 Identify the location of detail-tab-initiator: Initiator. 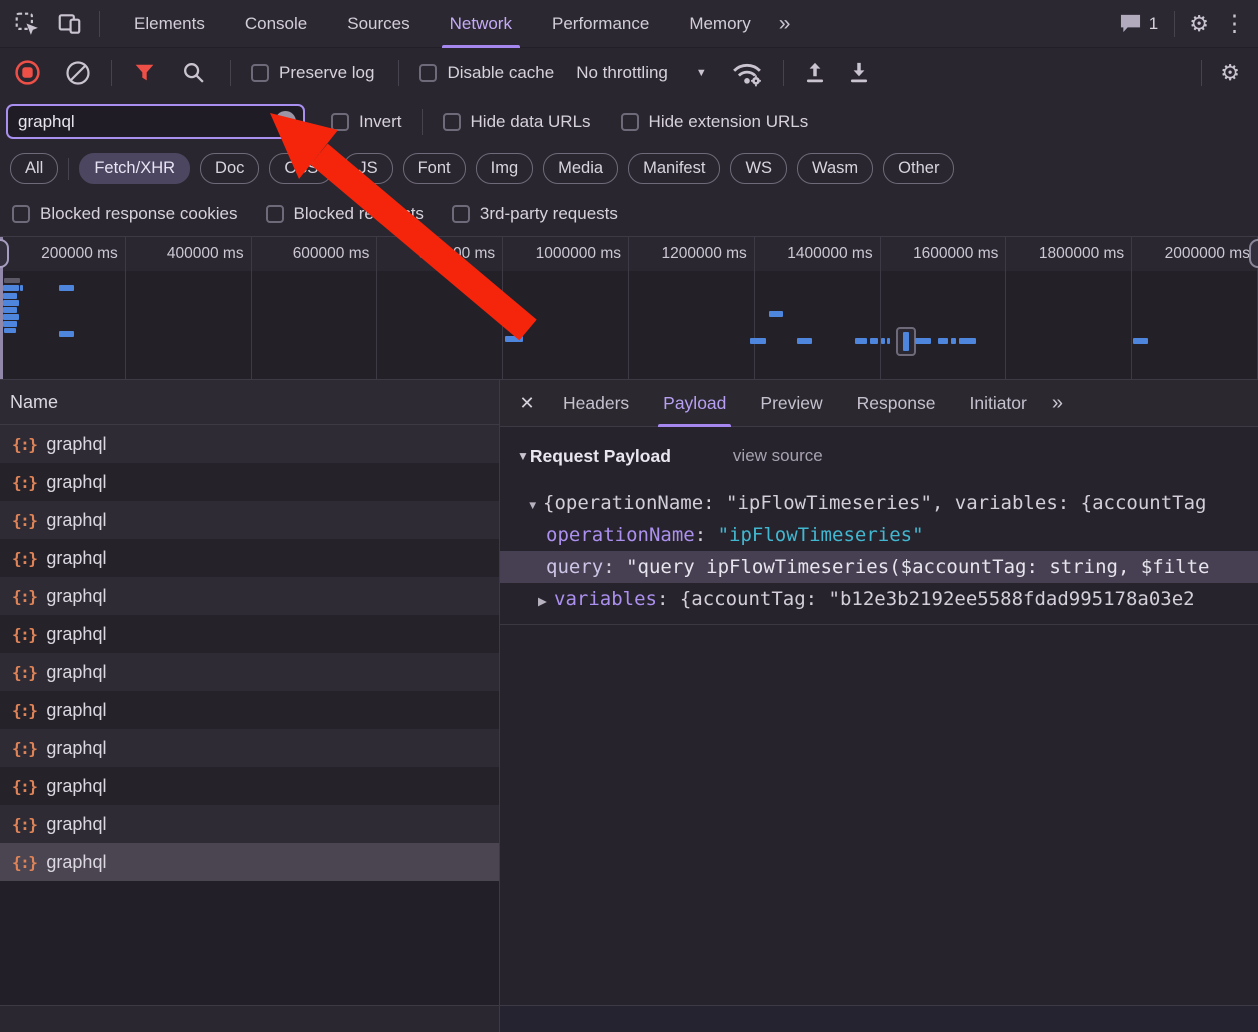
(997, 403).